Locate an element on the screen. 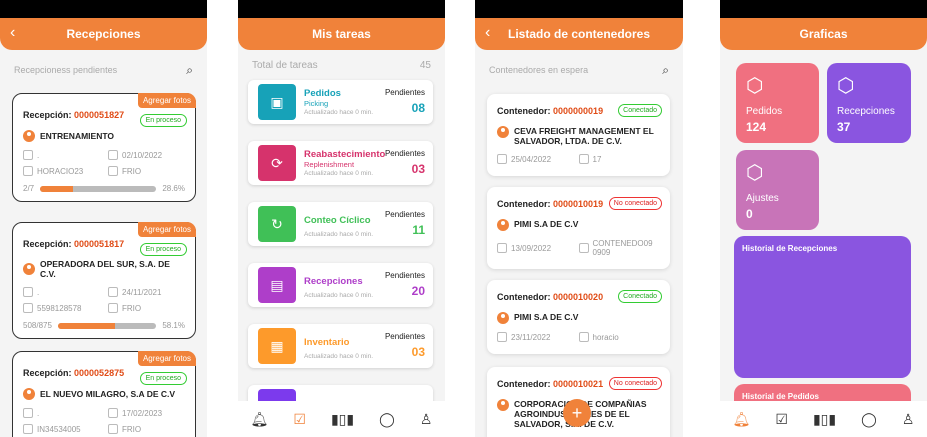 This screenshot has height=437, width=927. reception-number: 0000052875 is located at coordinates (99, 373).